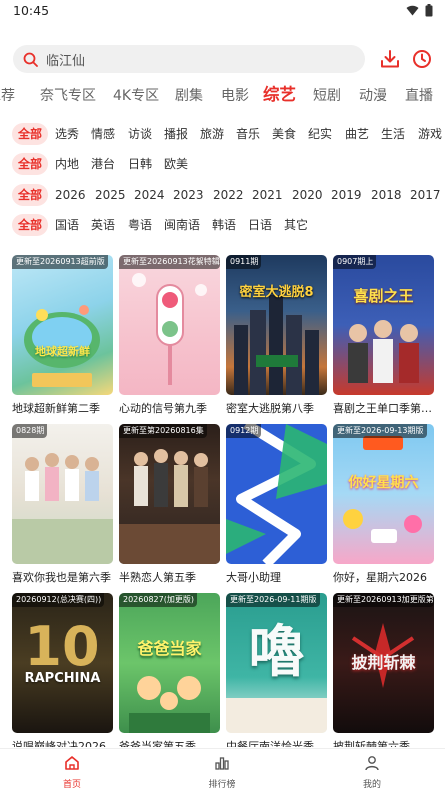 The image size is (445, 791). Describe the element at coordinates (7, 96) in the screenshot. I see `tab-recommend: 推荐` at that location.